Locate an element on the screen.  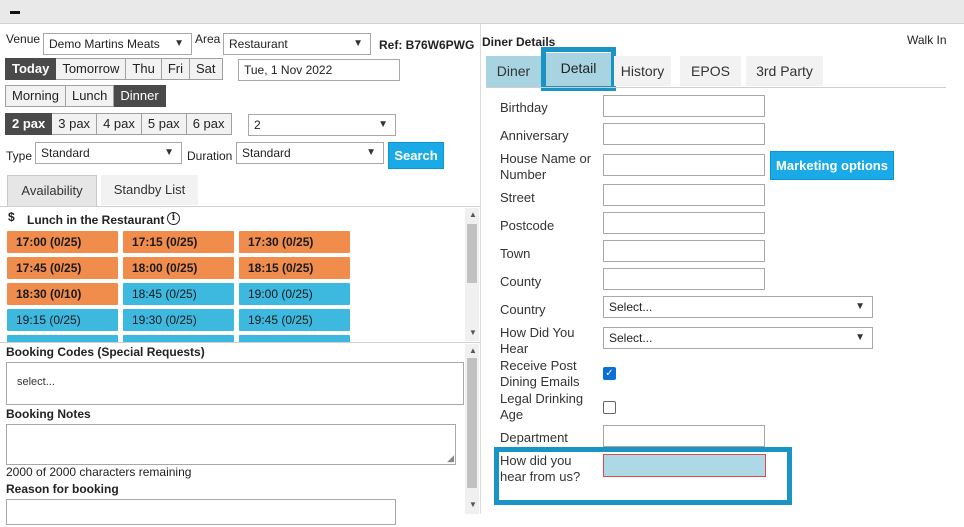
morning-button: Morning is located at coordinates (35, 96).